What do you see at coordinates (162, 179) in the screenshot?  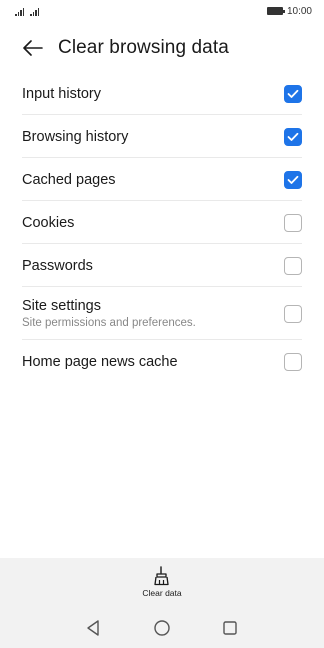 I see `option-cached-pages: Cached pages` at bounding box center [162, 179].